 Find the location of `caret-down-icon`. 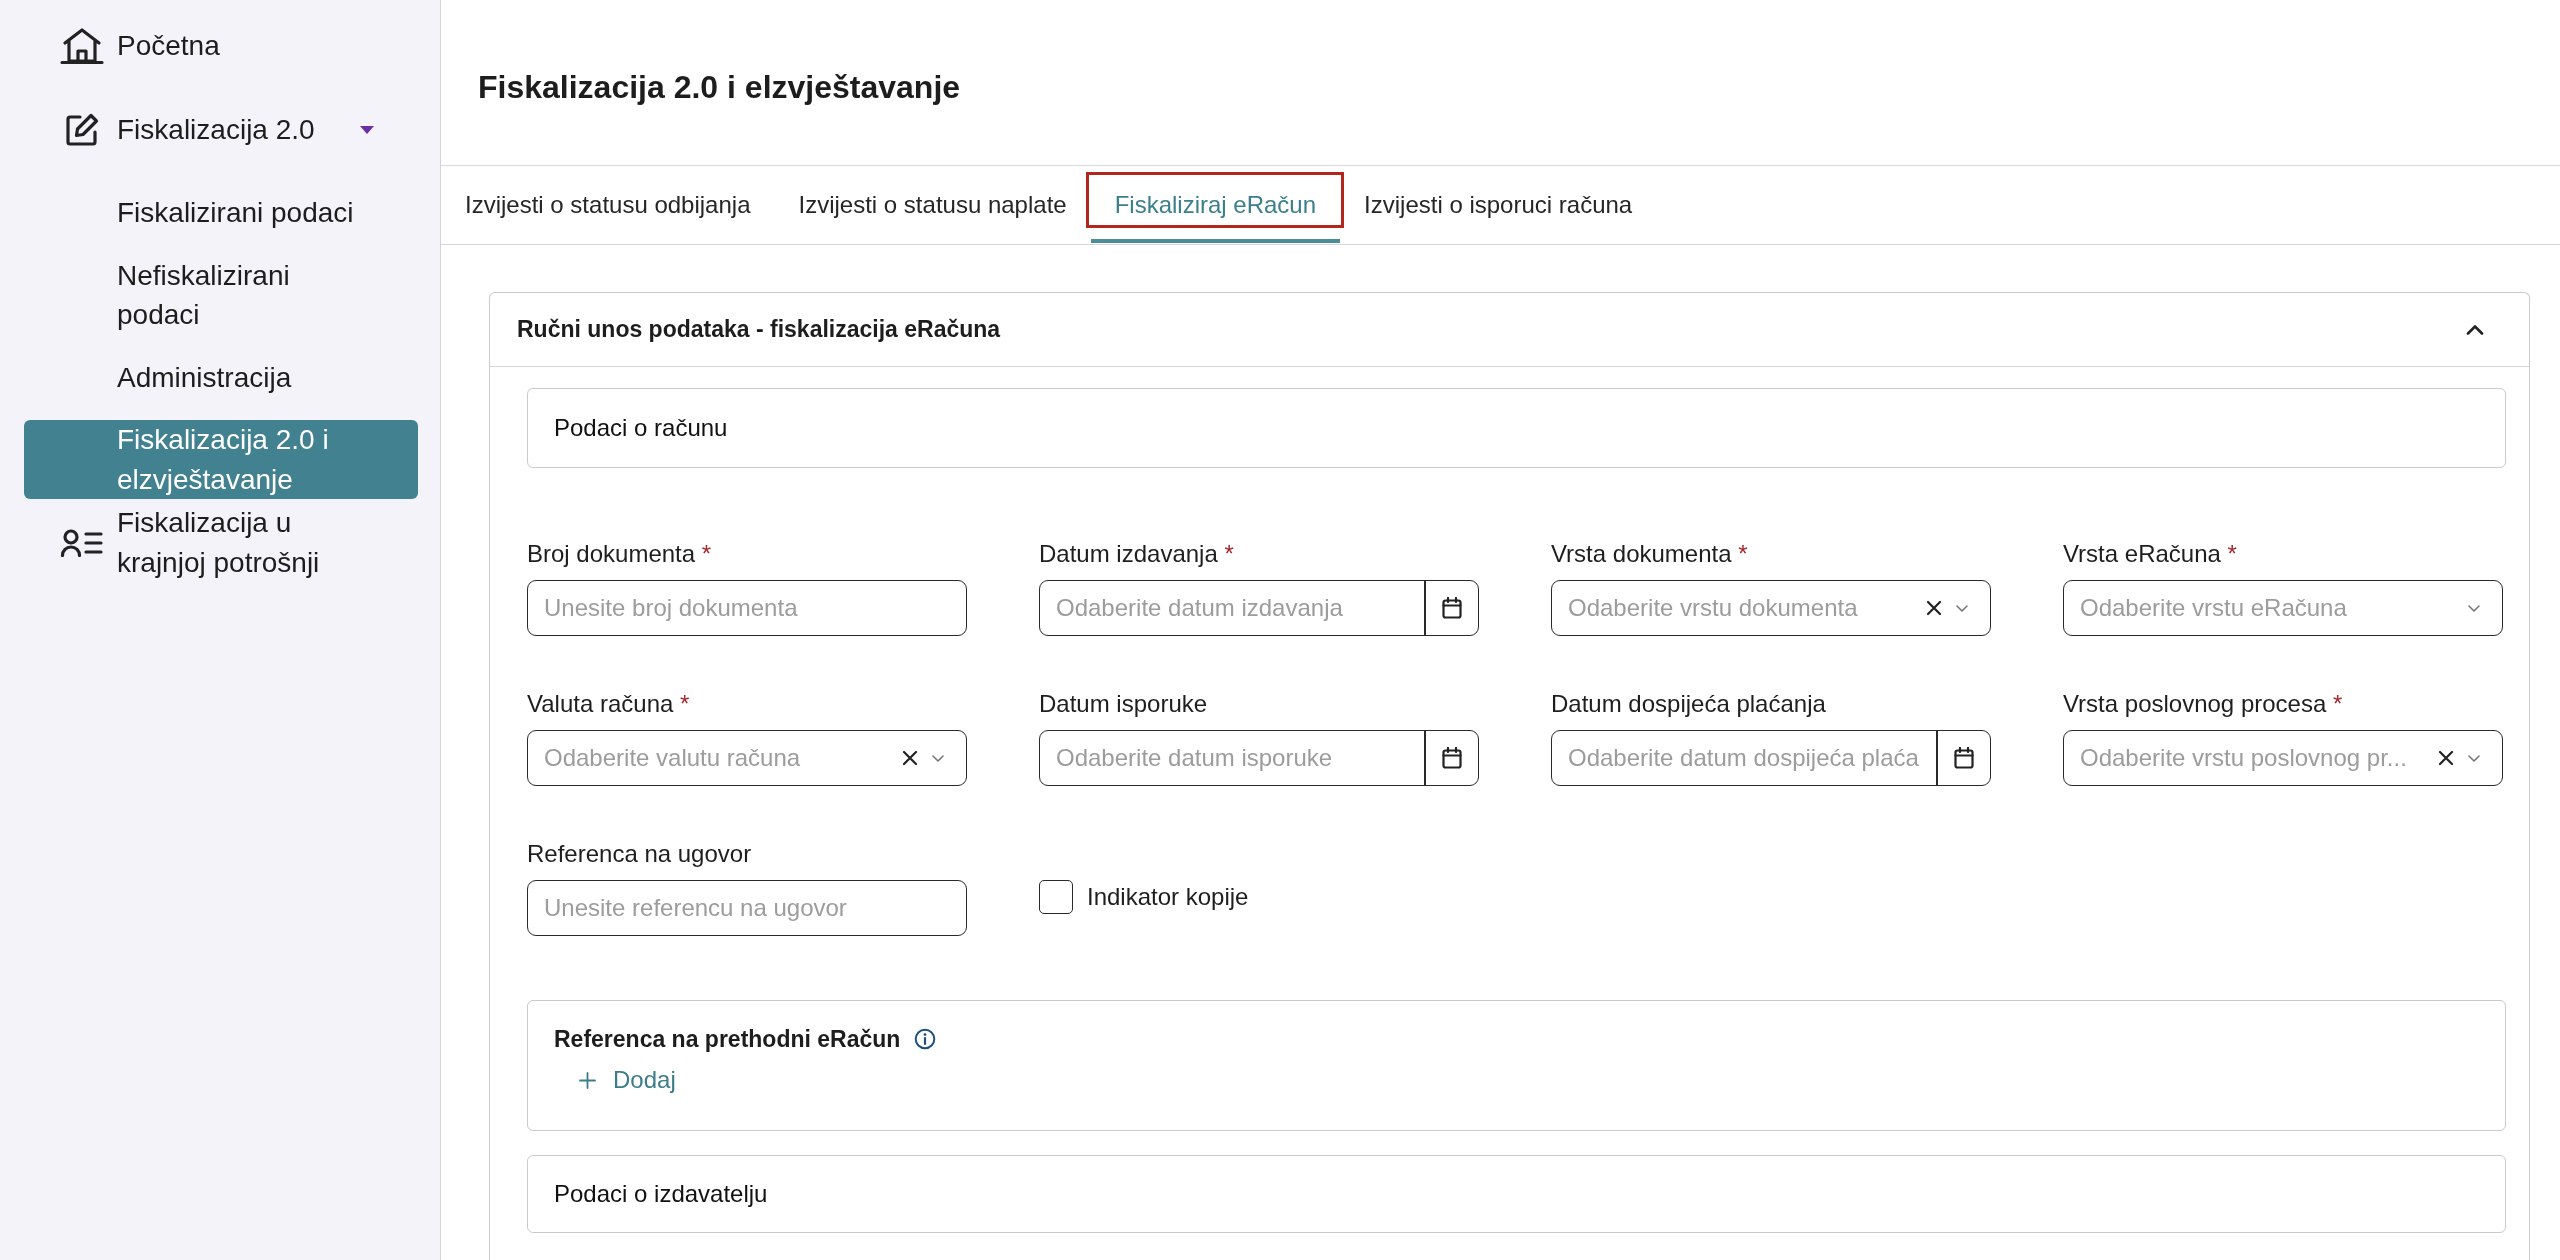

caret-down-icon is located at coordinates (367, 130).